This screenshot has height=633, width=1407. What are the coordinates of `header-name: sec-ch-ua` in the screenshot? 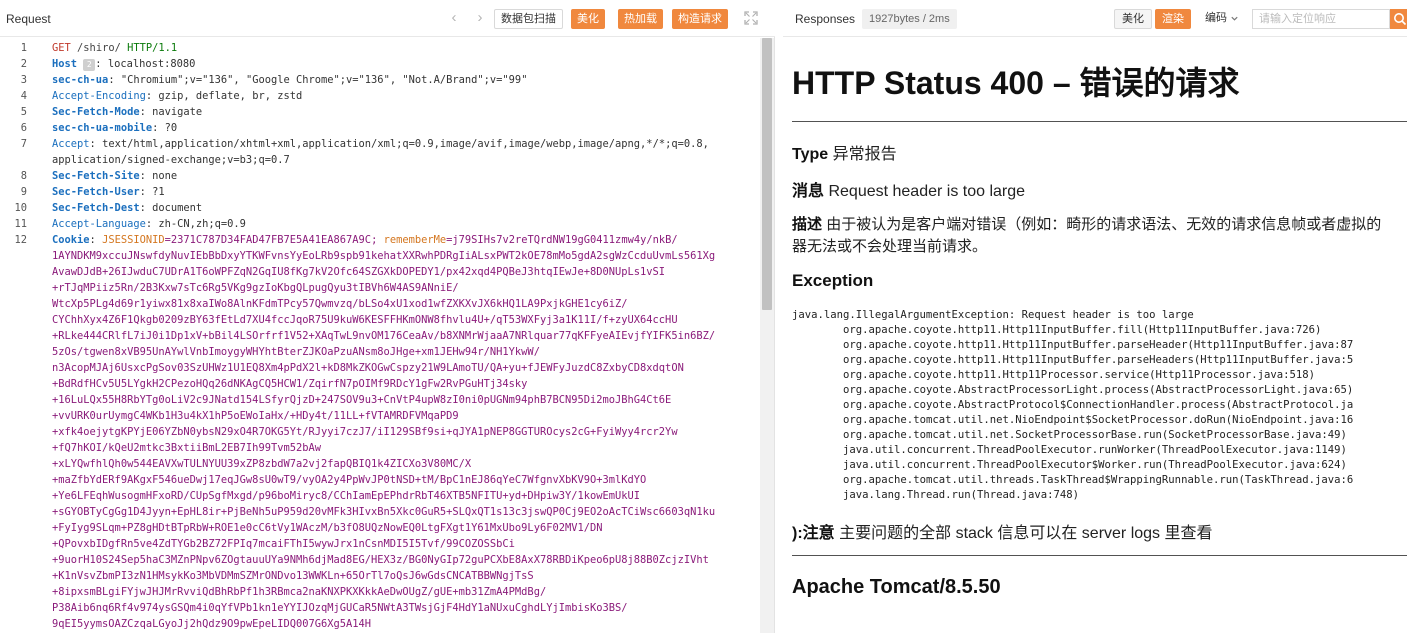 It's located at (80, 80).